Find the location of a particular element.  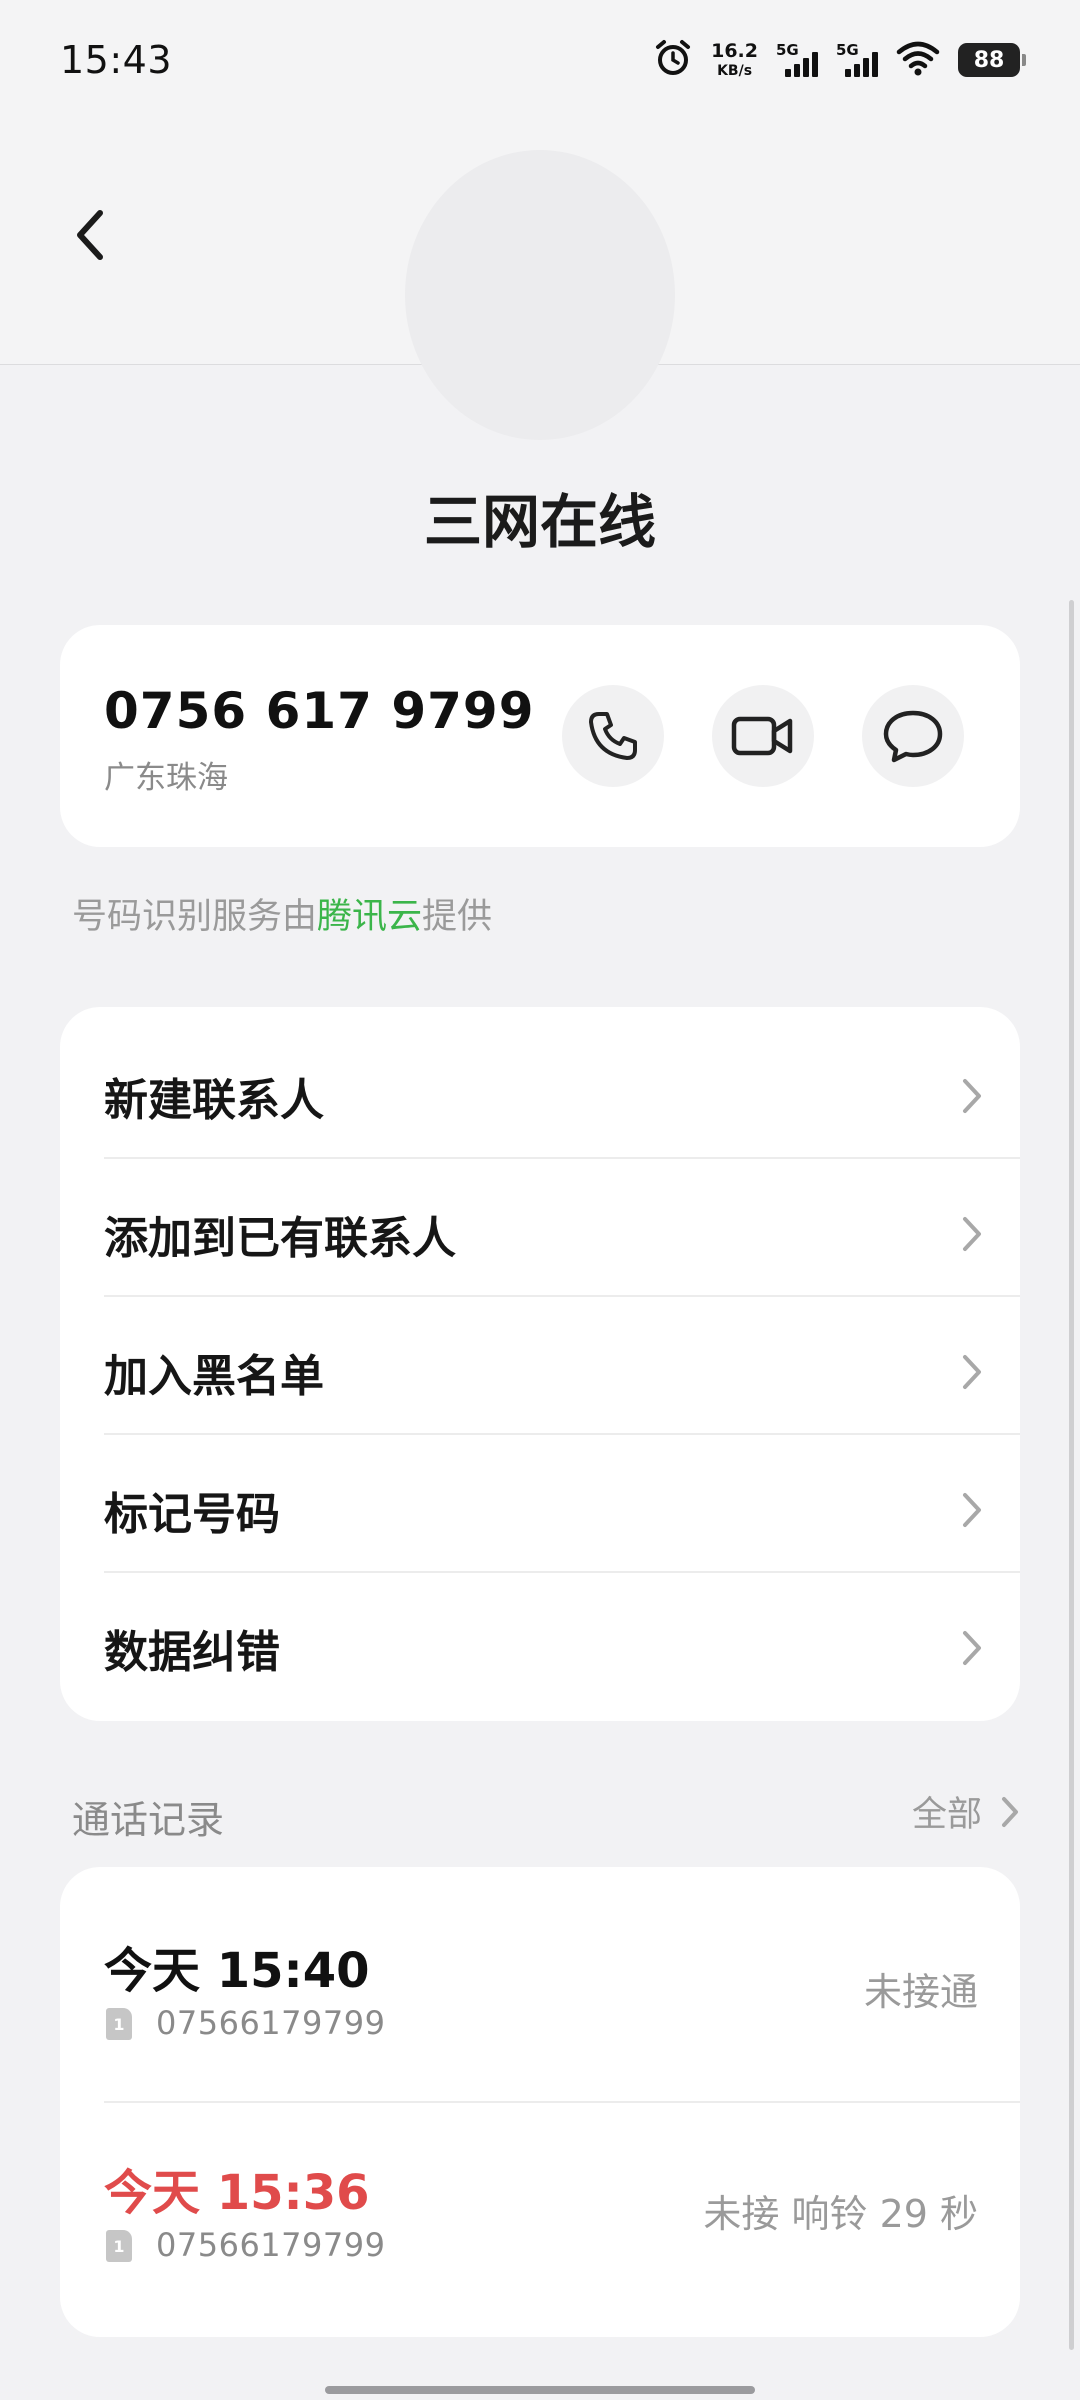

menu-item-label: 加入黑名单 is located at coordinates (214, 1376).